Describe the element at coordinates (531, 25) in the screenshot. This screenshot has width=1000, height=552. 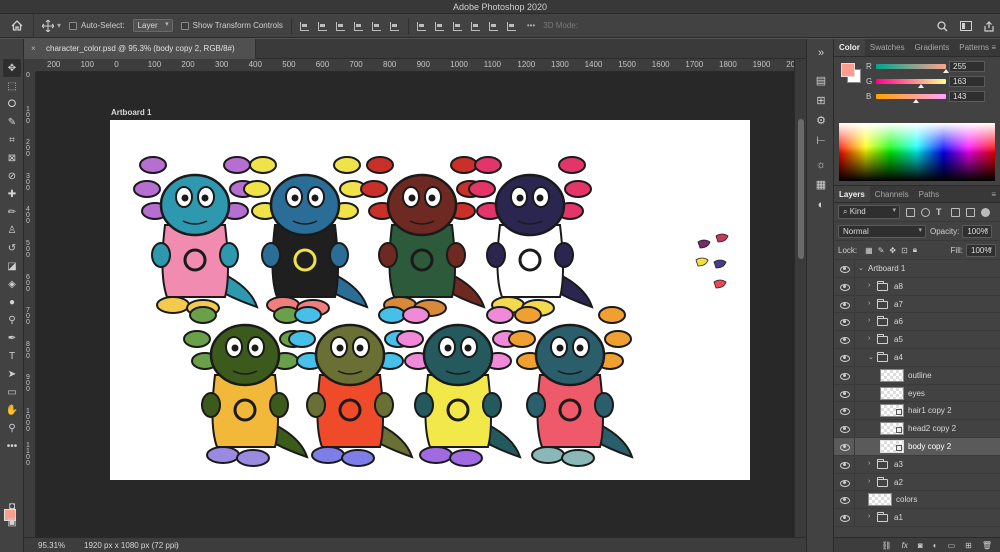
I see `more-options-icon: •••` at that location.